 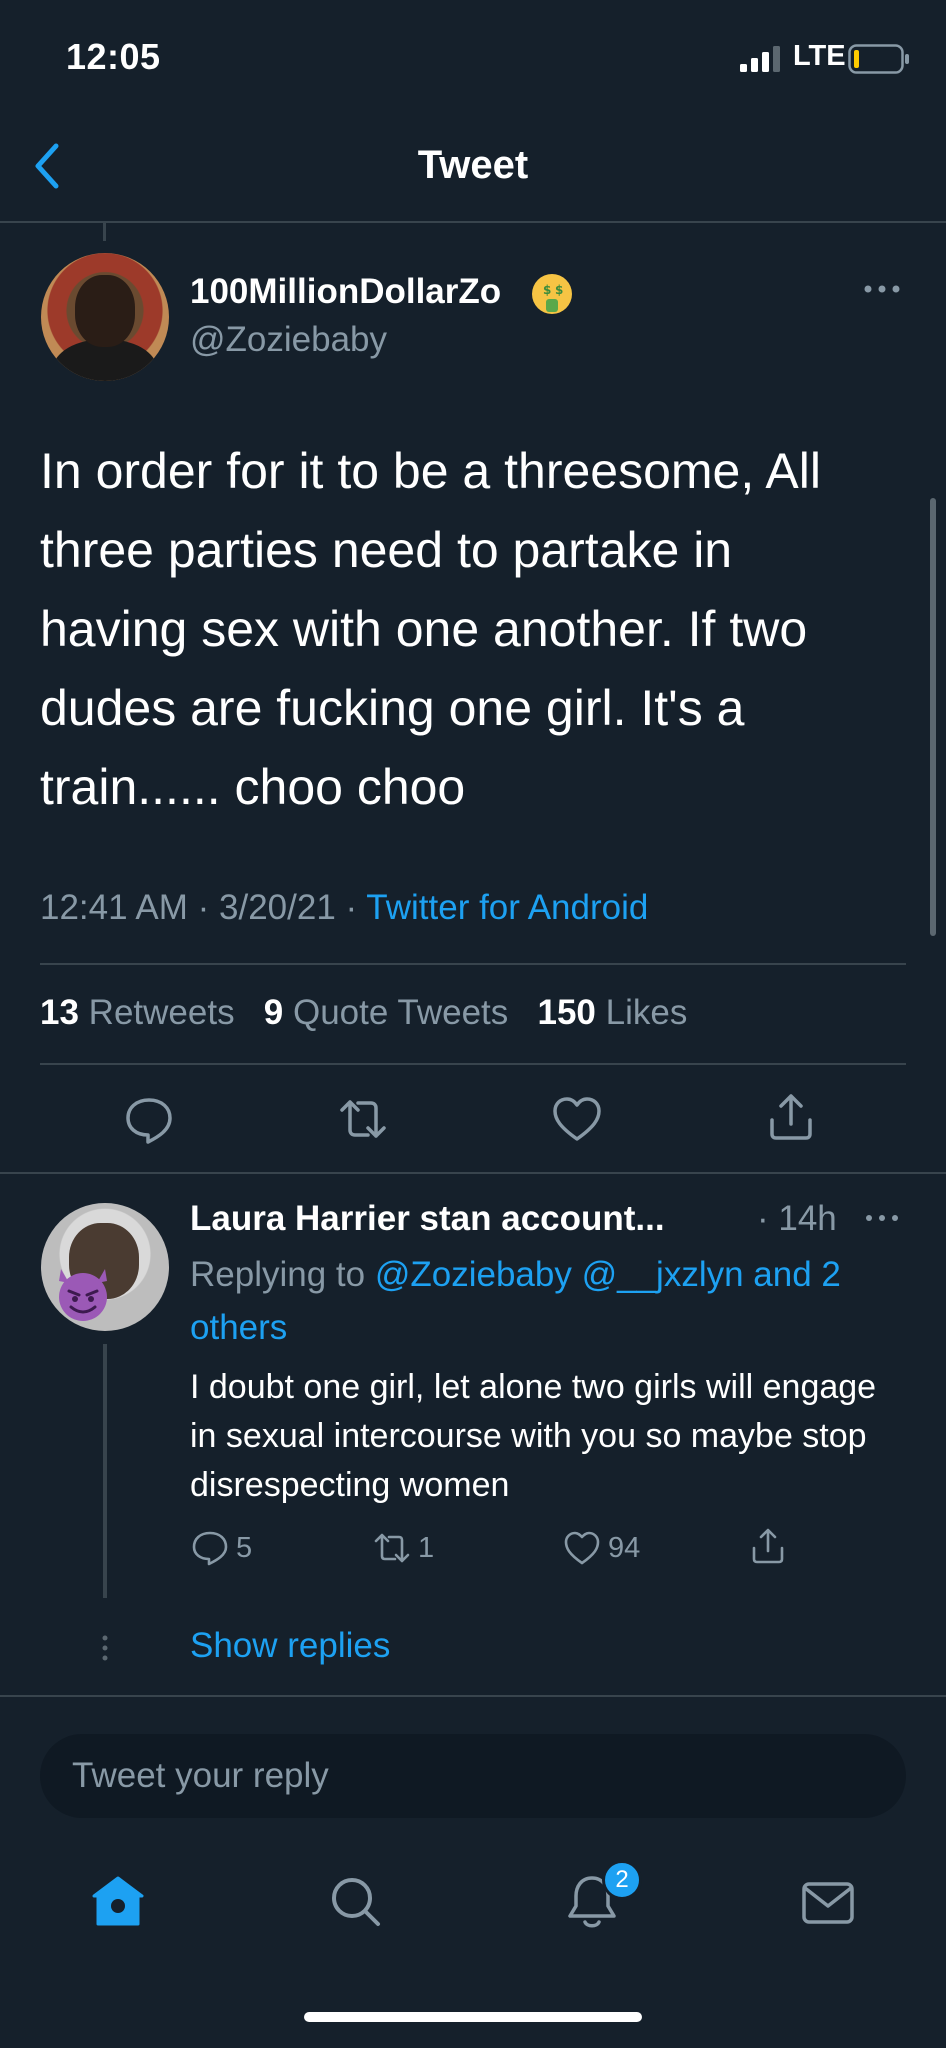 What do you see at coordinates (344, 908) in the screenshot?
I see `tweet-meta: 12:41 AM · 3/20/21 · Twitter for Android` at bounding box center [344, 908].